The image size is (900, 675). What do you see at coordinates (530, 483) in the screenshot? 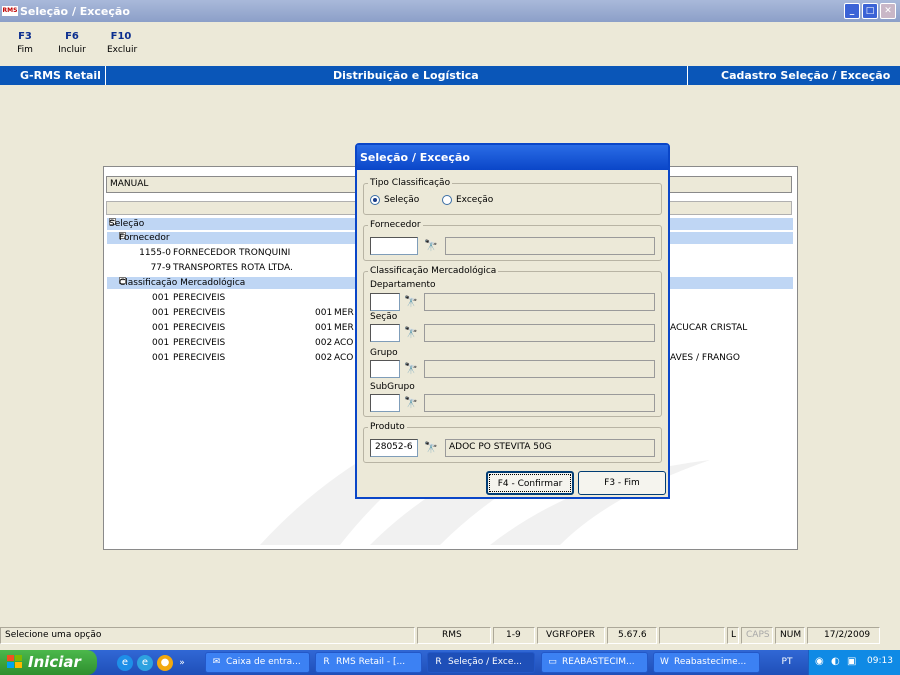
I see `confirm-button: F4 - Confirmar` at bounding box center [530, 483].